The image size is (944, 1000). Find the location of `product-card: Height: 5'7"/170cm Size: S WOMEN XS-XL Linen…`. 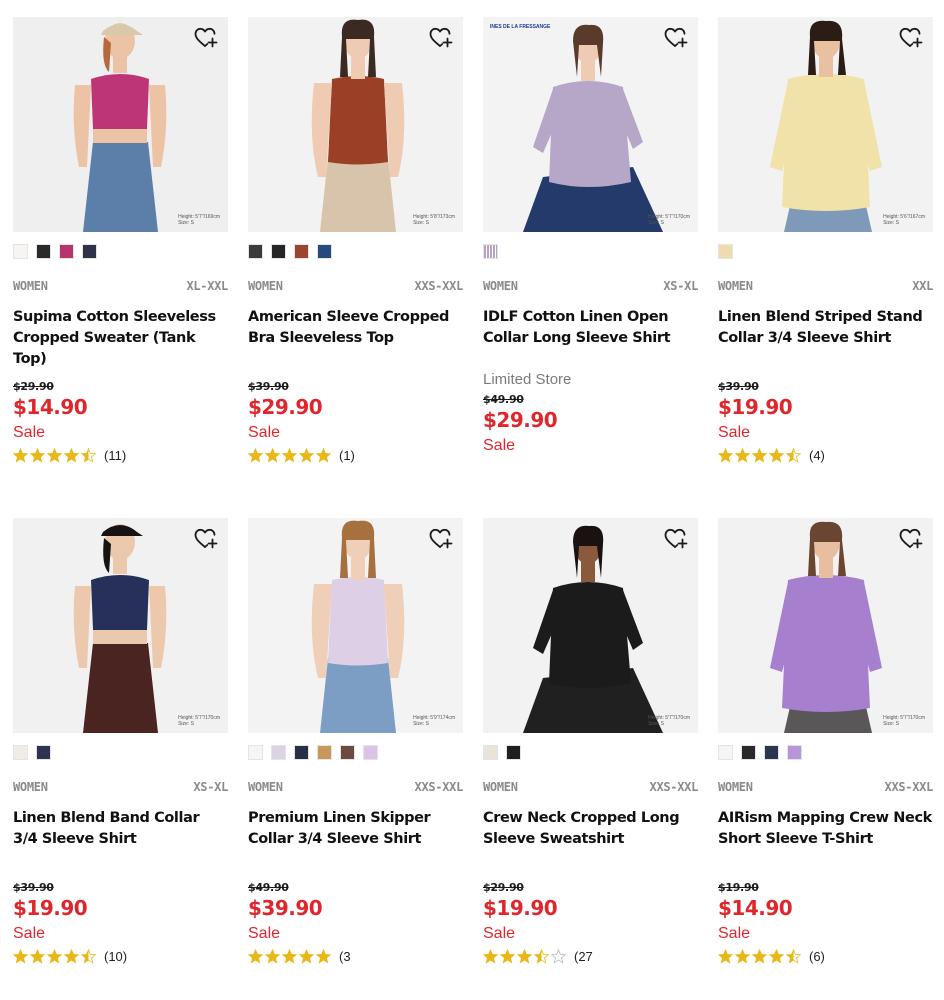

product-card: Height: 5'7"/170cm Size: S WOMEN XS-XL Linen… is located at coordinates (120, 752).